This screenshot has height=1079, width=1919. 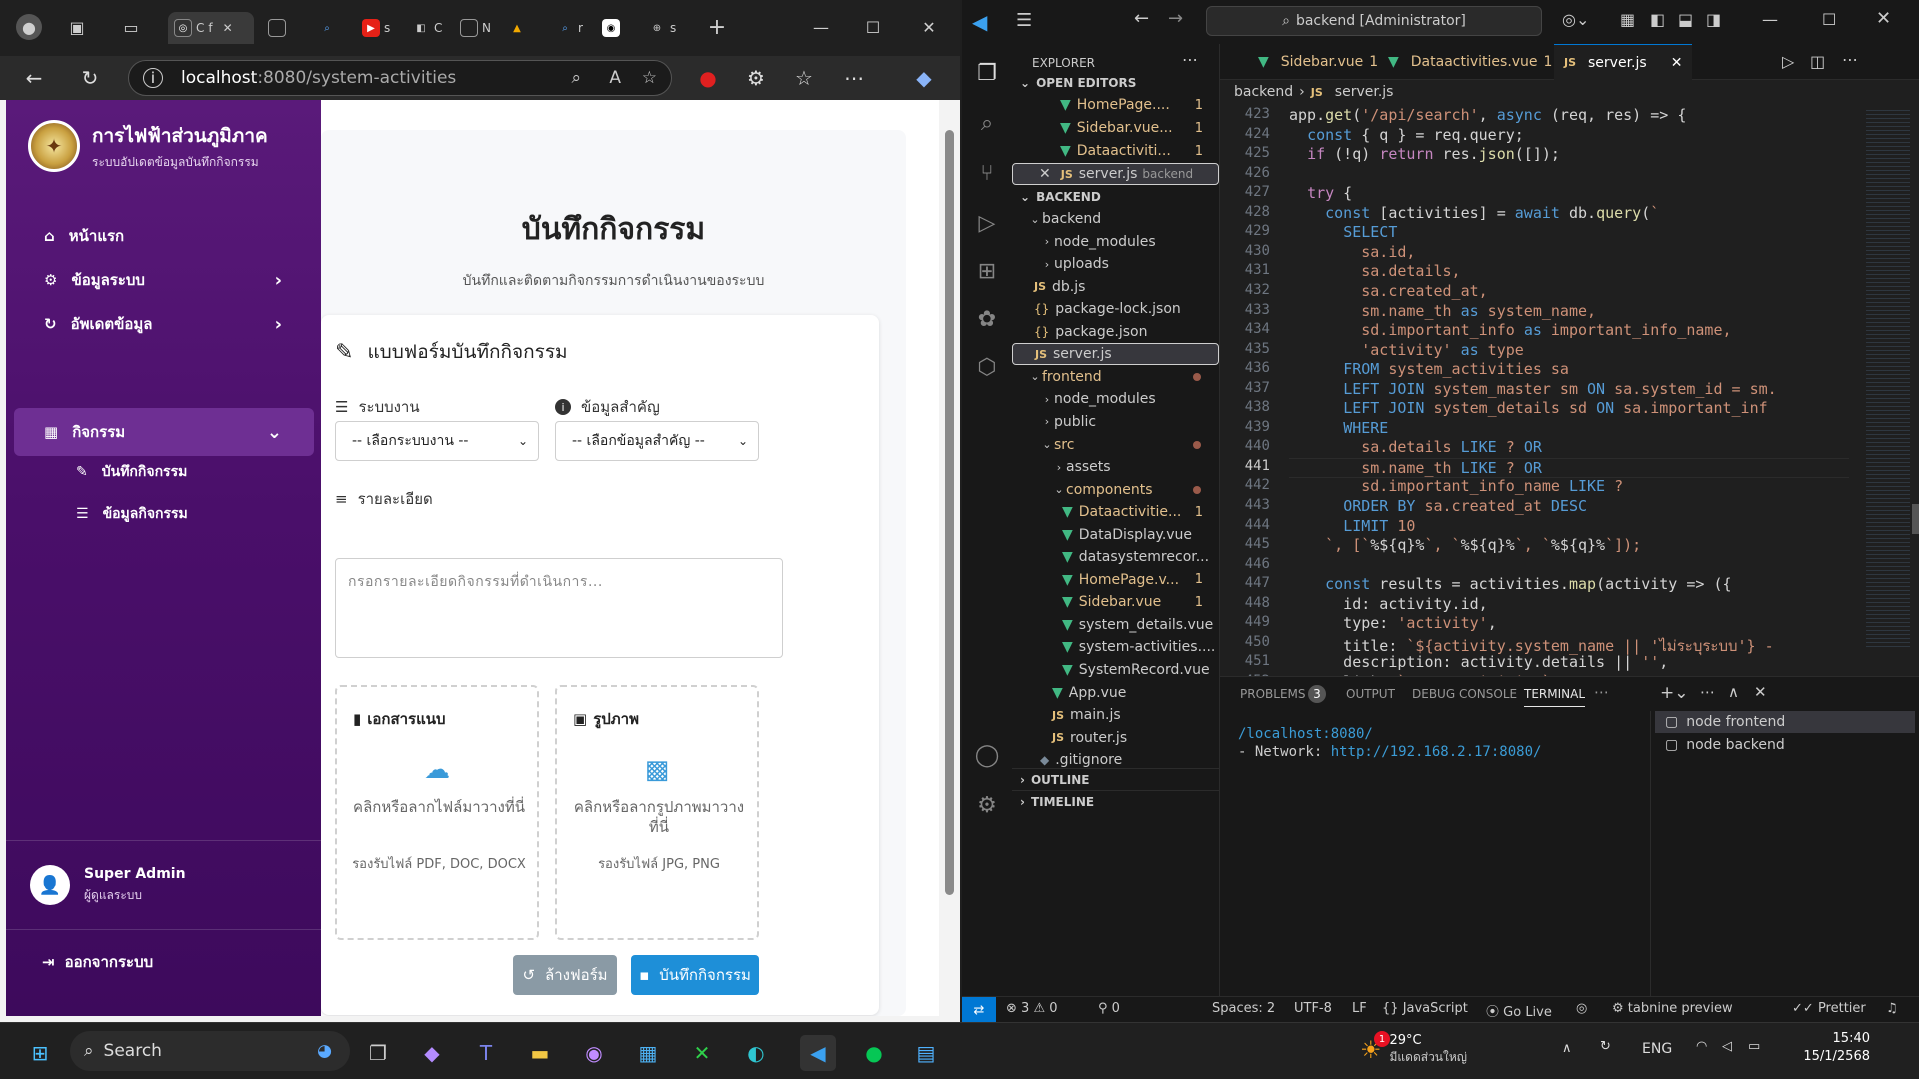 What do you see at coordinates (1701, 1046) in the screenshot?
I see `wifi-icon: ◠` at bounding box center [1701, 1046].